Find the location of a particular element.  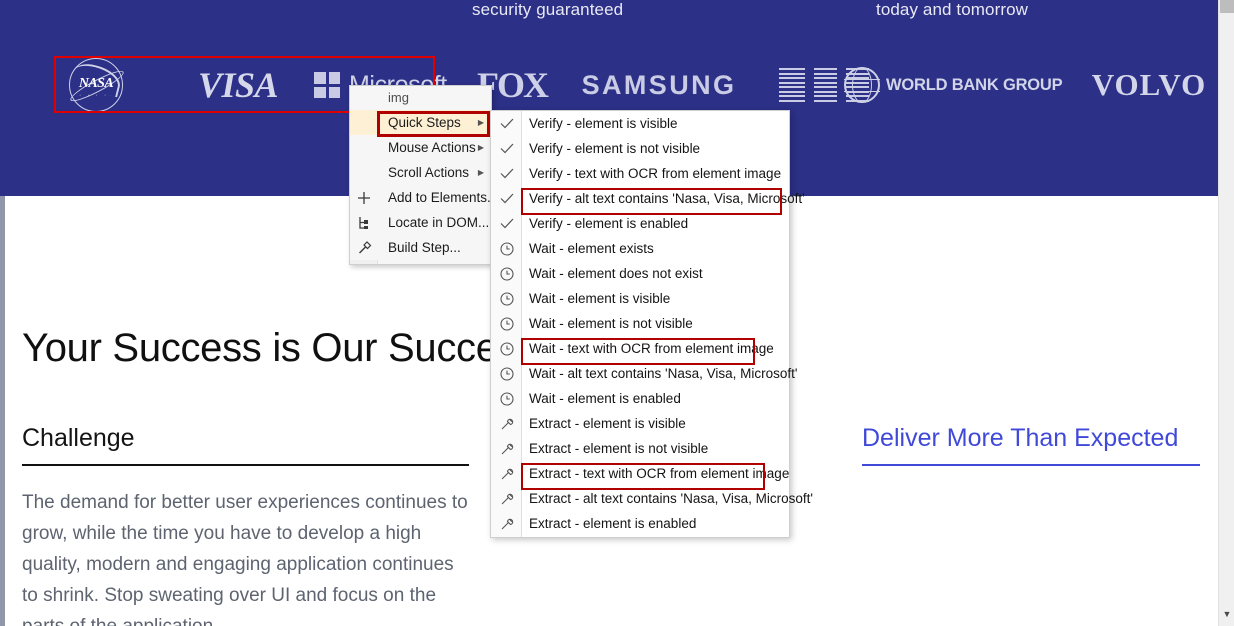

menu-item-mouse-actions: Mouse Actions ▶ is located at coordinates (420, 147).